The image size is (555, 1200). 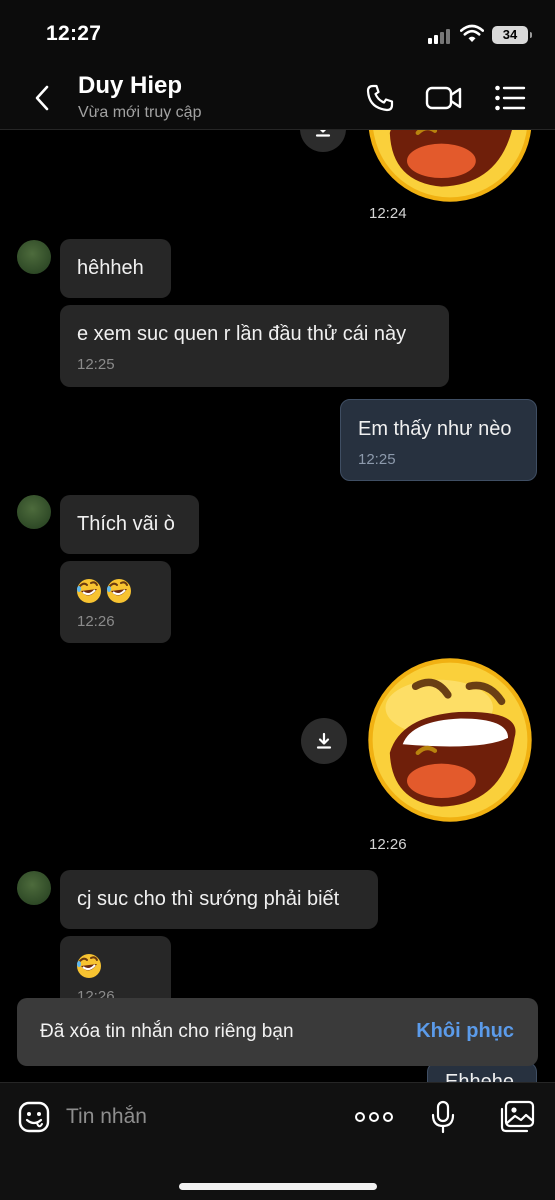 I want to click on toast-message: Đã xóa tin nhắn cho riêng bạn, so click(x=167, y=1031).